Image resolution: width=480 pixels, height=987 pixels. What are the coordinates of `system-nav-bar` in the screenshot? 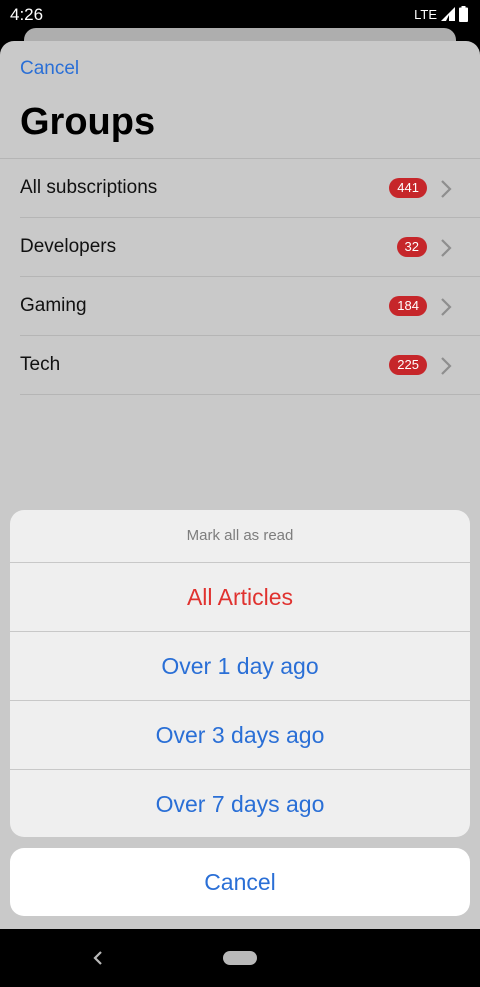 It's located at (240, 958).